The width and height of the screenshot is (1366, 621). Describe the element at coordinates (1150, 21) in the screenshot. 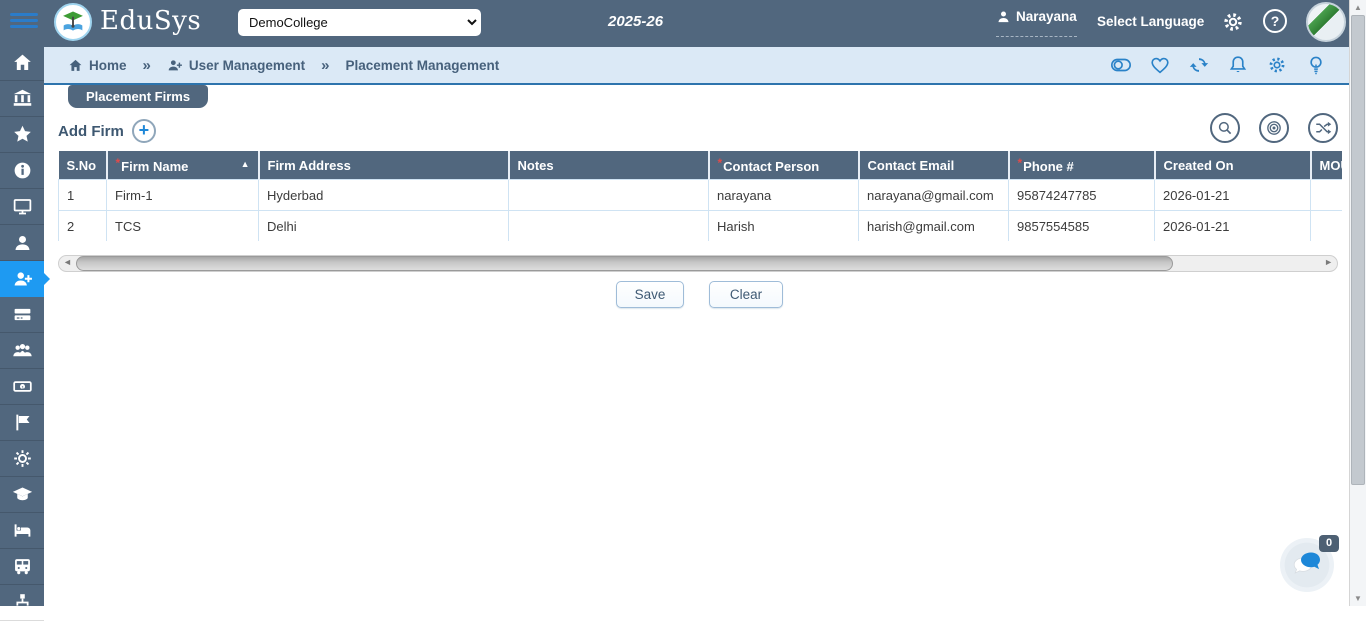

I see `select-language: Select Language` at that location.